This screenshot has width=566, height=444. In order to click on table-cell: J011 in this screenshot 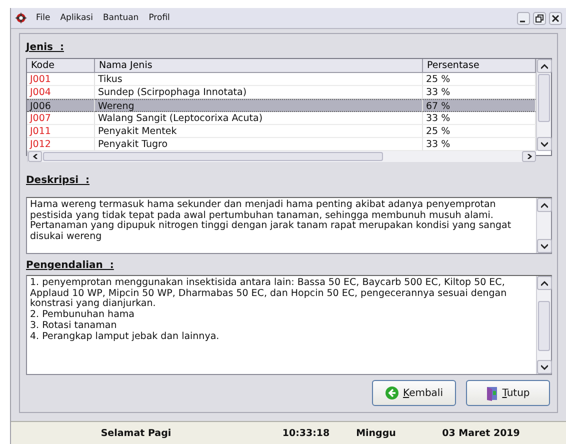, I will do `click(61, 131)`.